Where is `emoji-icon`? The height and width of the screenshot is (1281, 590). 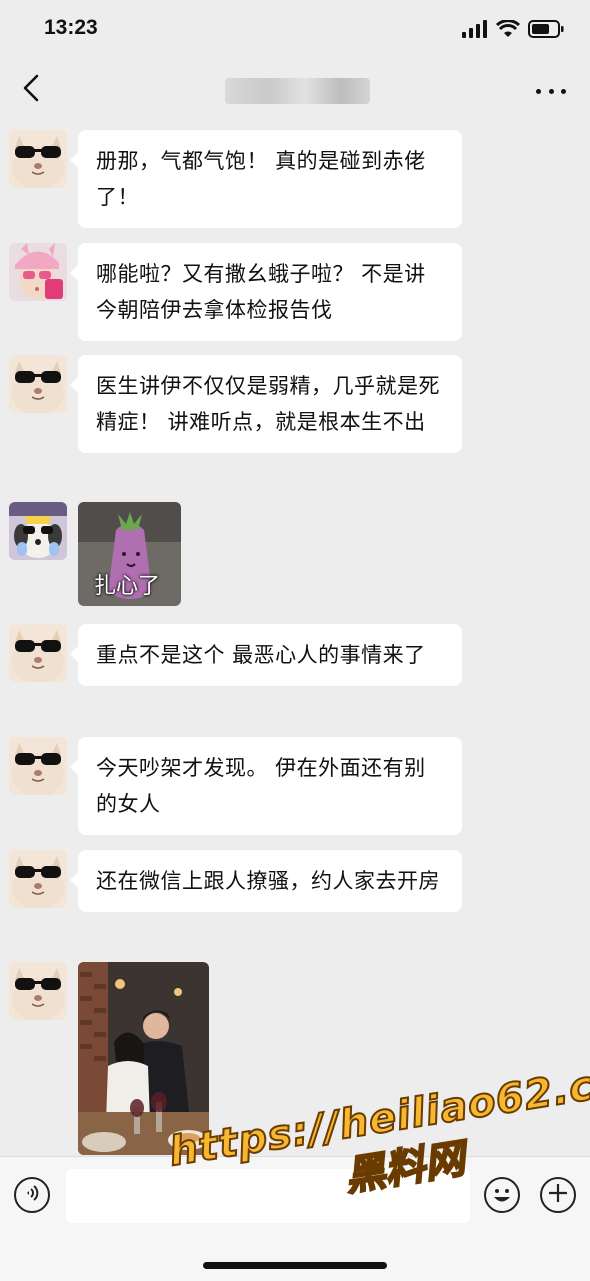 emoji-icon is located at coordinates (502, 1202).